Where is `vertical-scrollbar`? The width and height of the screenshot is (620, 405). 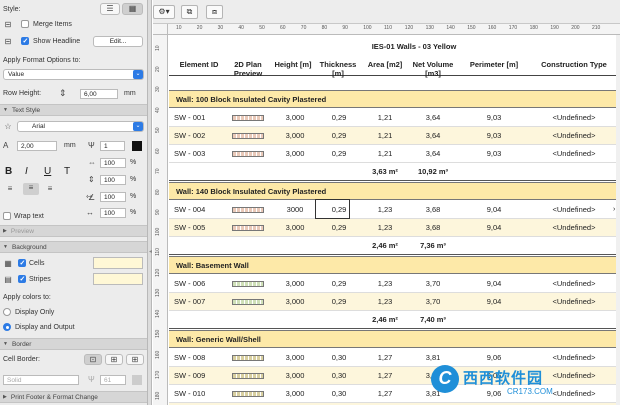 vertical-scrollbar is located at coordinates (618, 220).